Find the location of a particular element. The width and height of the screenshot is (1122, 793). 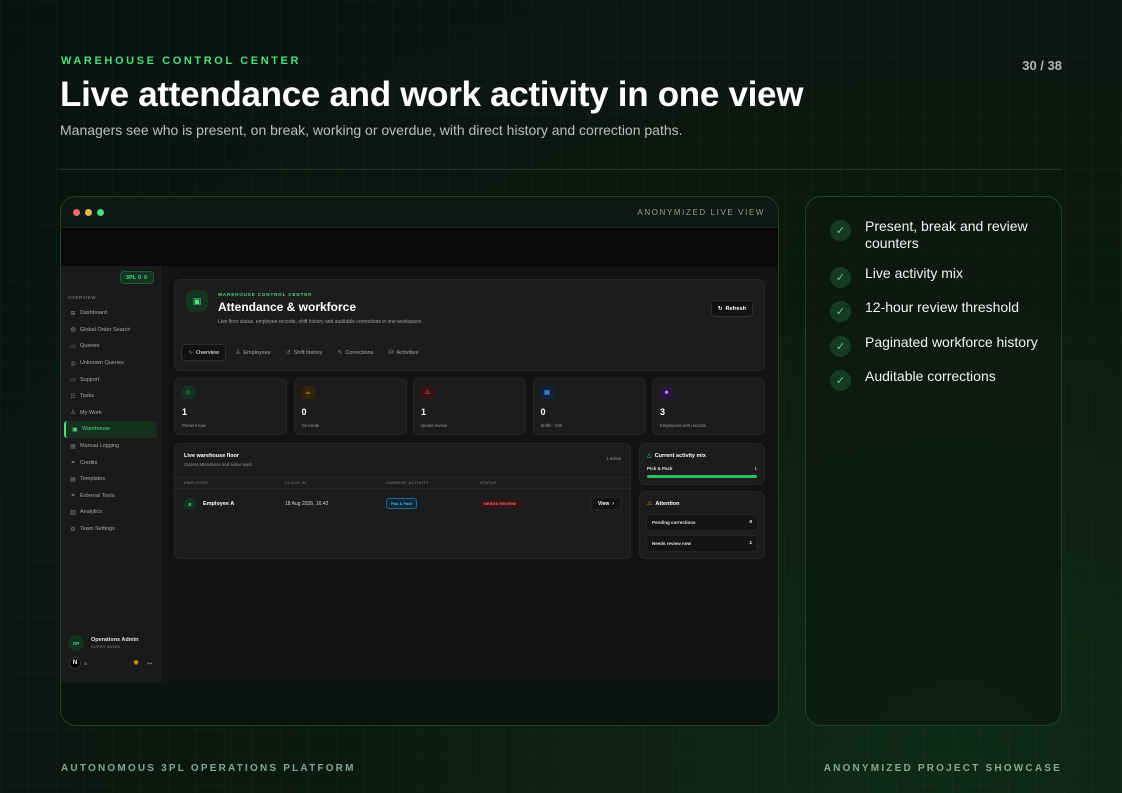

sidebar-item-warehouse: ▣ Warehouse is located at coordinates (110, 429).